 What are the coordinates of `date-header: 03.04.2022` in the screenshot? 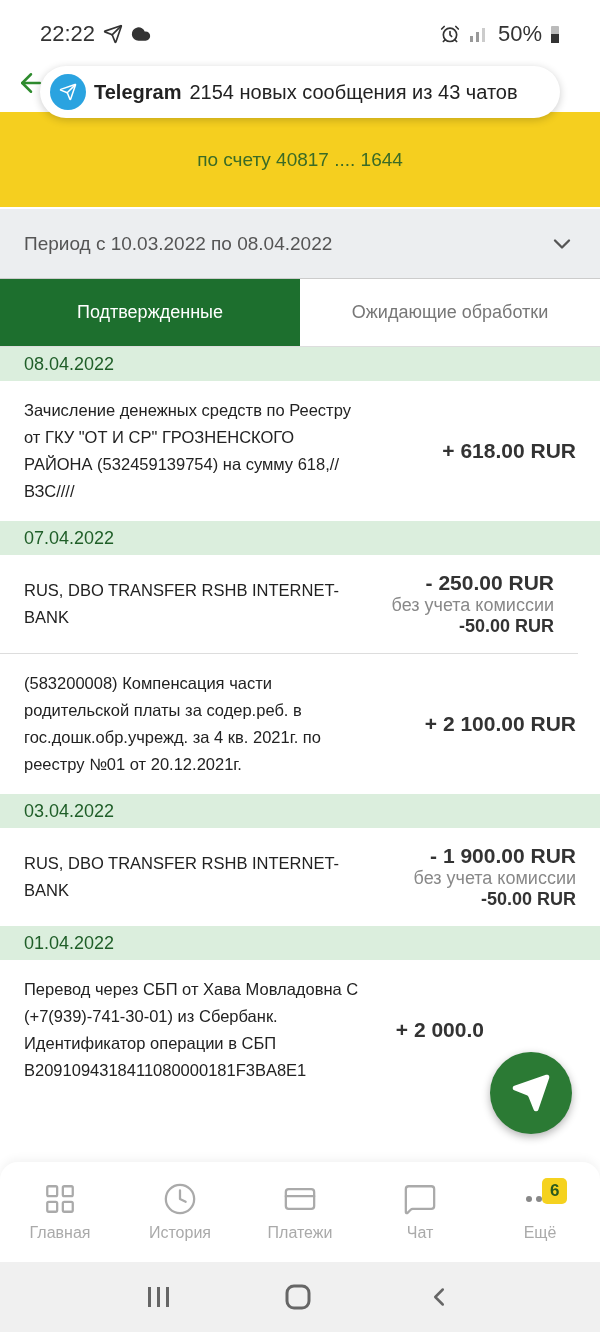 It's located at (300, 811).